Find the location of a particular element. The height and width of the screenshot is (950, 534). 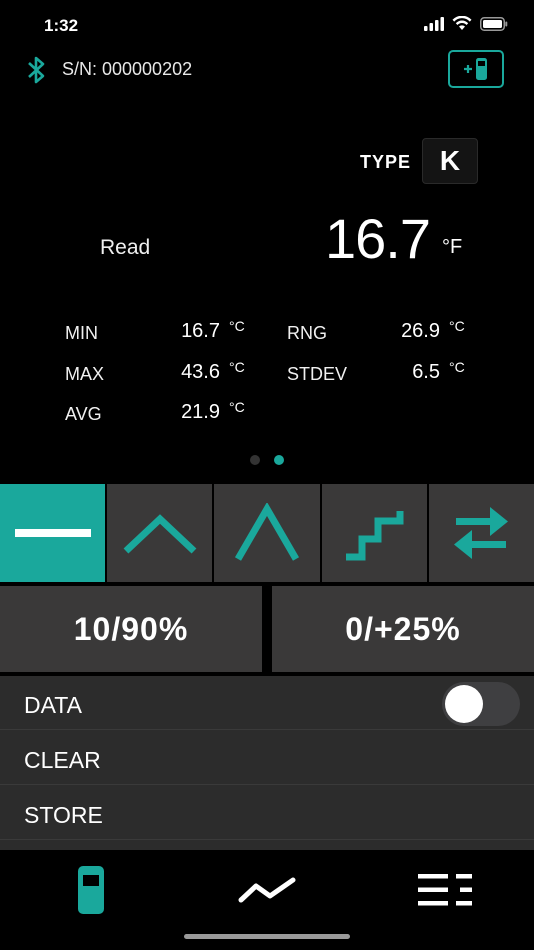

add-device-button is located at coordinates (476, 69).